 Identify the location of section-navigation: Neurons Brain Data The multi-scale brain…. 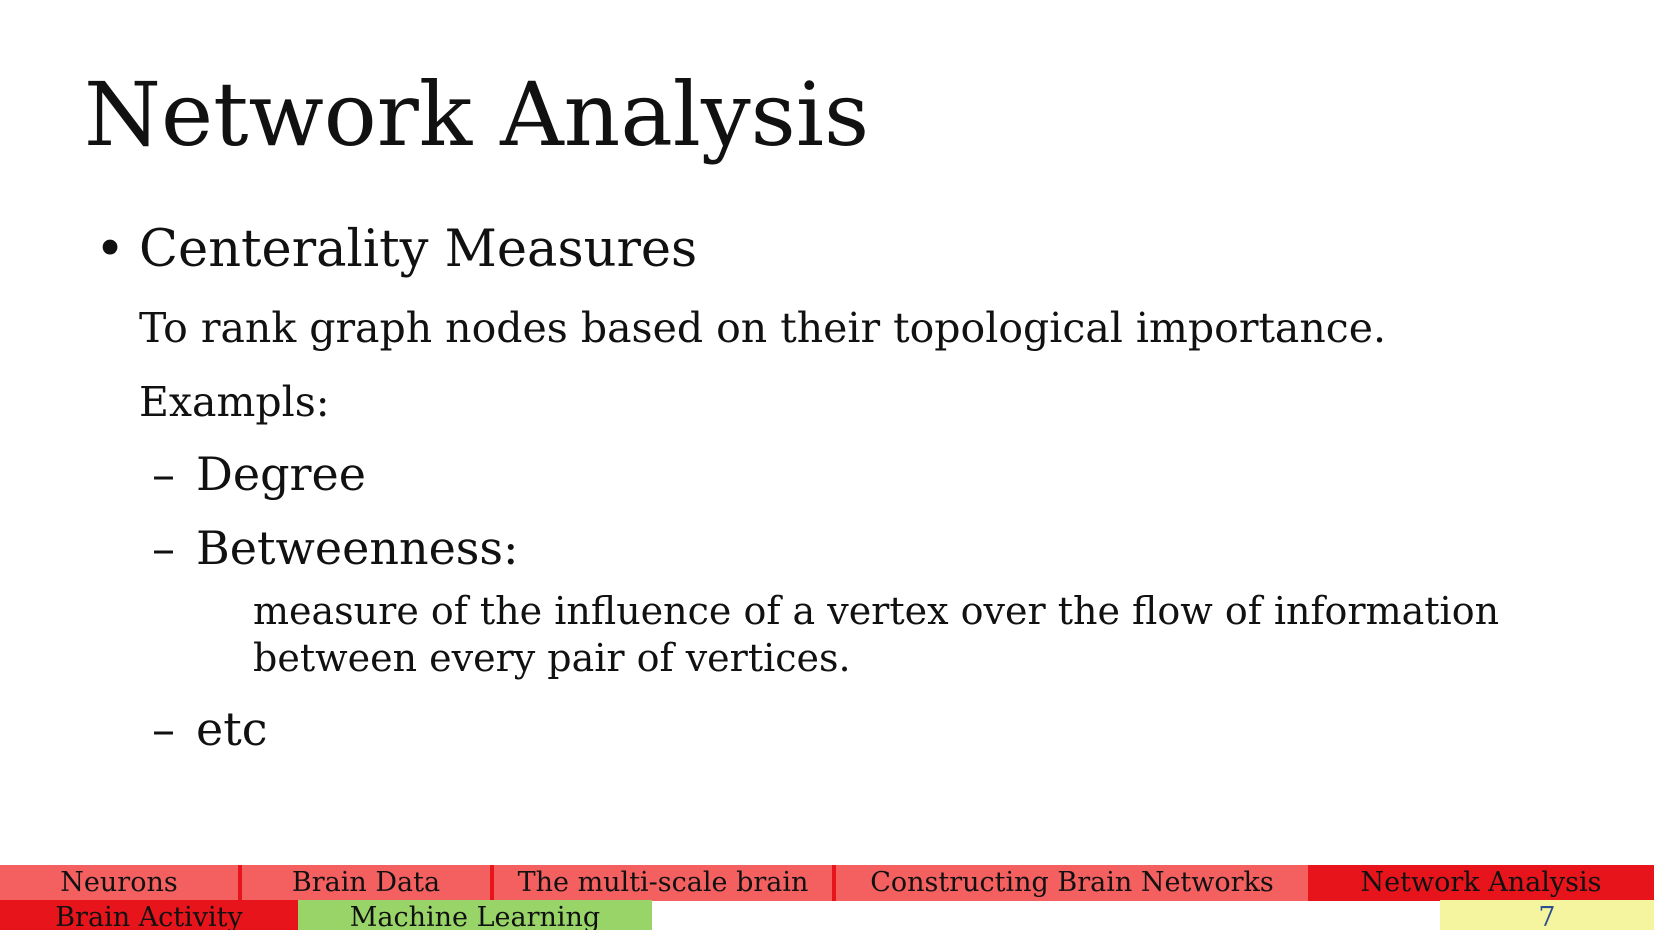
(827, 883).